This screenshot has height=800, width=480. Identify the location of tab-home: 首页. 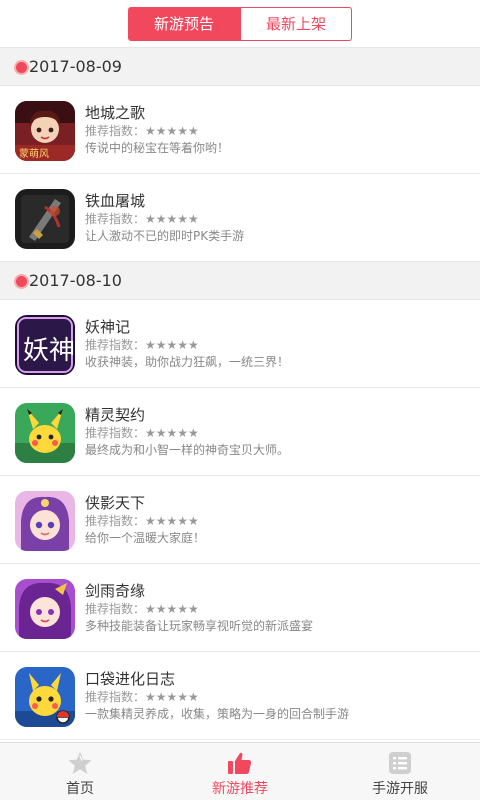
(80, 771).